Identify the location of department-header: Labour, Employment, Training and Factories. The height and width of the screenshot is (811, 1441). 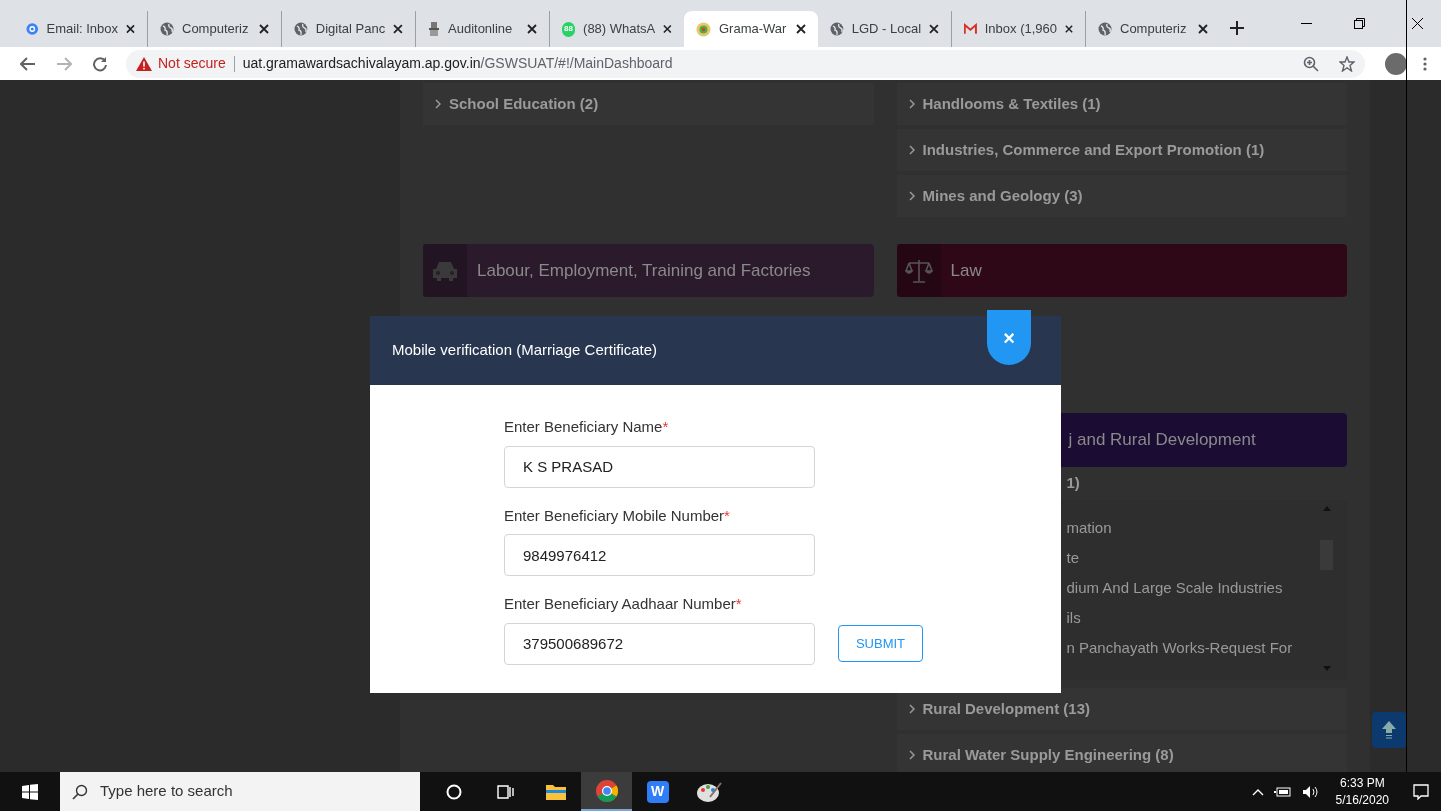
(648, 270).